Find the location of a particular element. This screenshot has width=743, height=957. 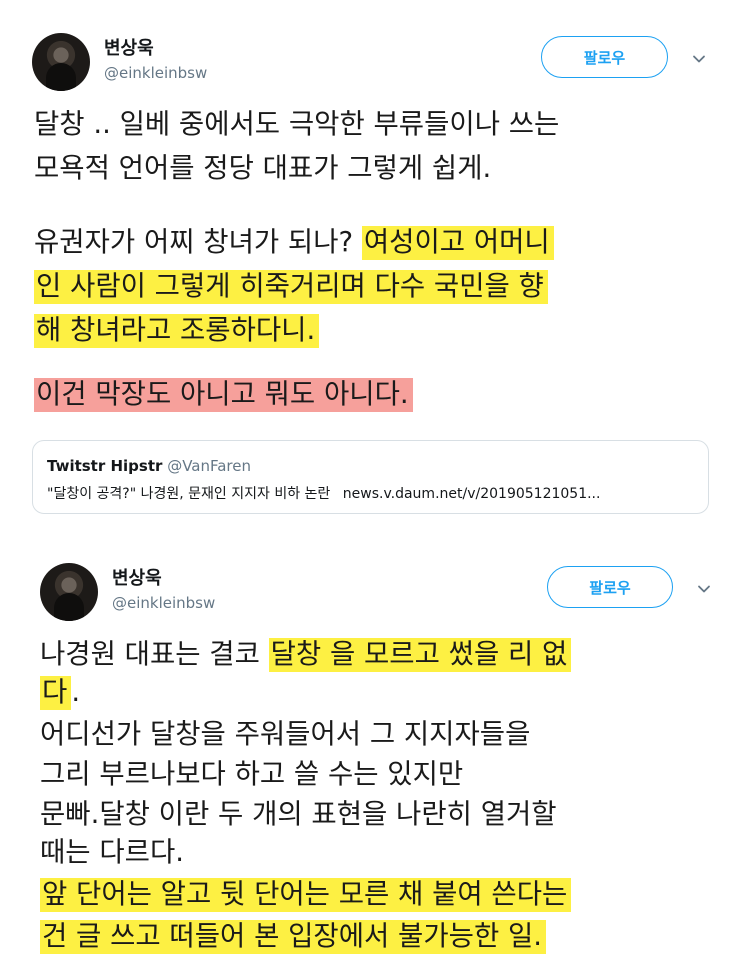

tweet-line: 다. is located at coordinates (60, 692).